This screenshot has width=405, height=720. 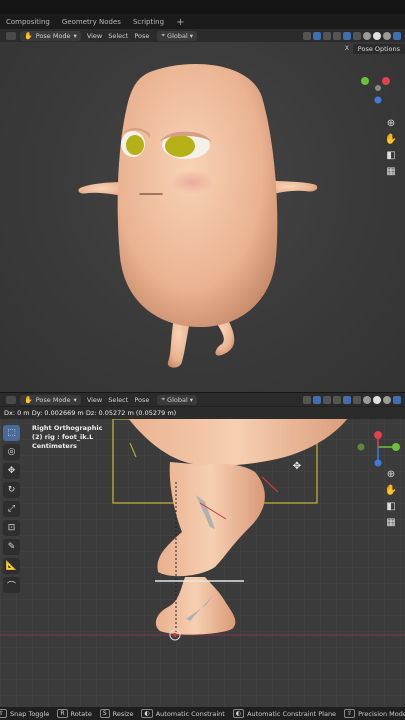 I want to click on bottom-orientation-dropdown: ⌖ Global ▾, so click(x=177, y=399).